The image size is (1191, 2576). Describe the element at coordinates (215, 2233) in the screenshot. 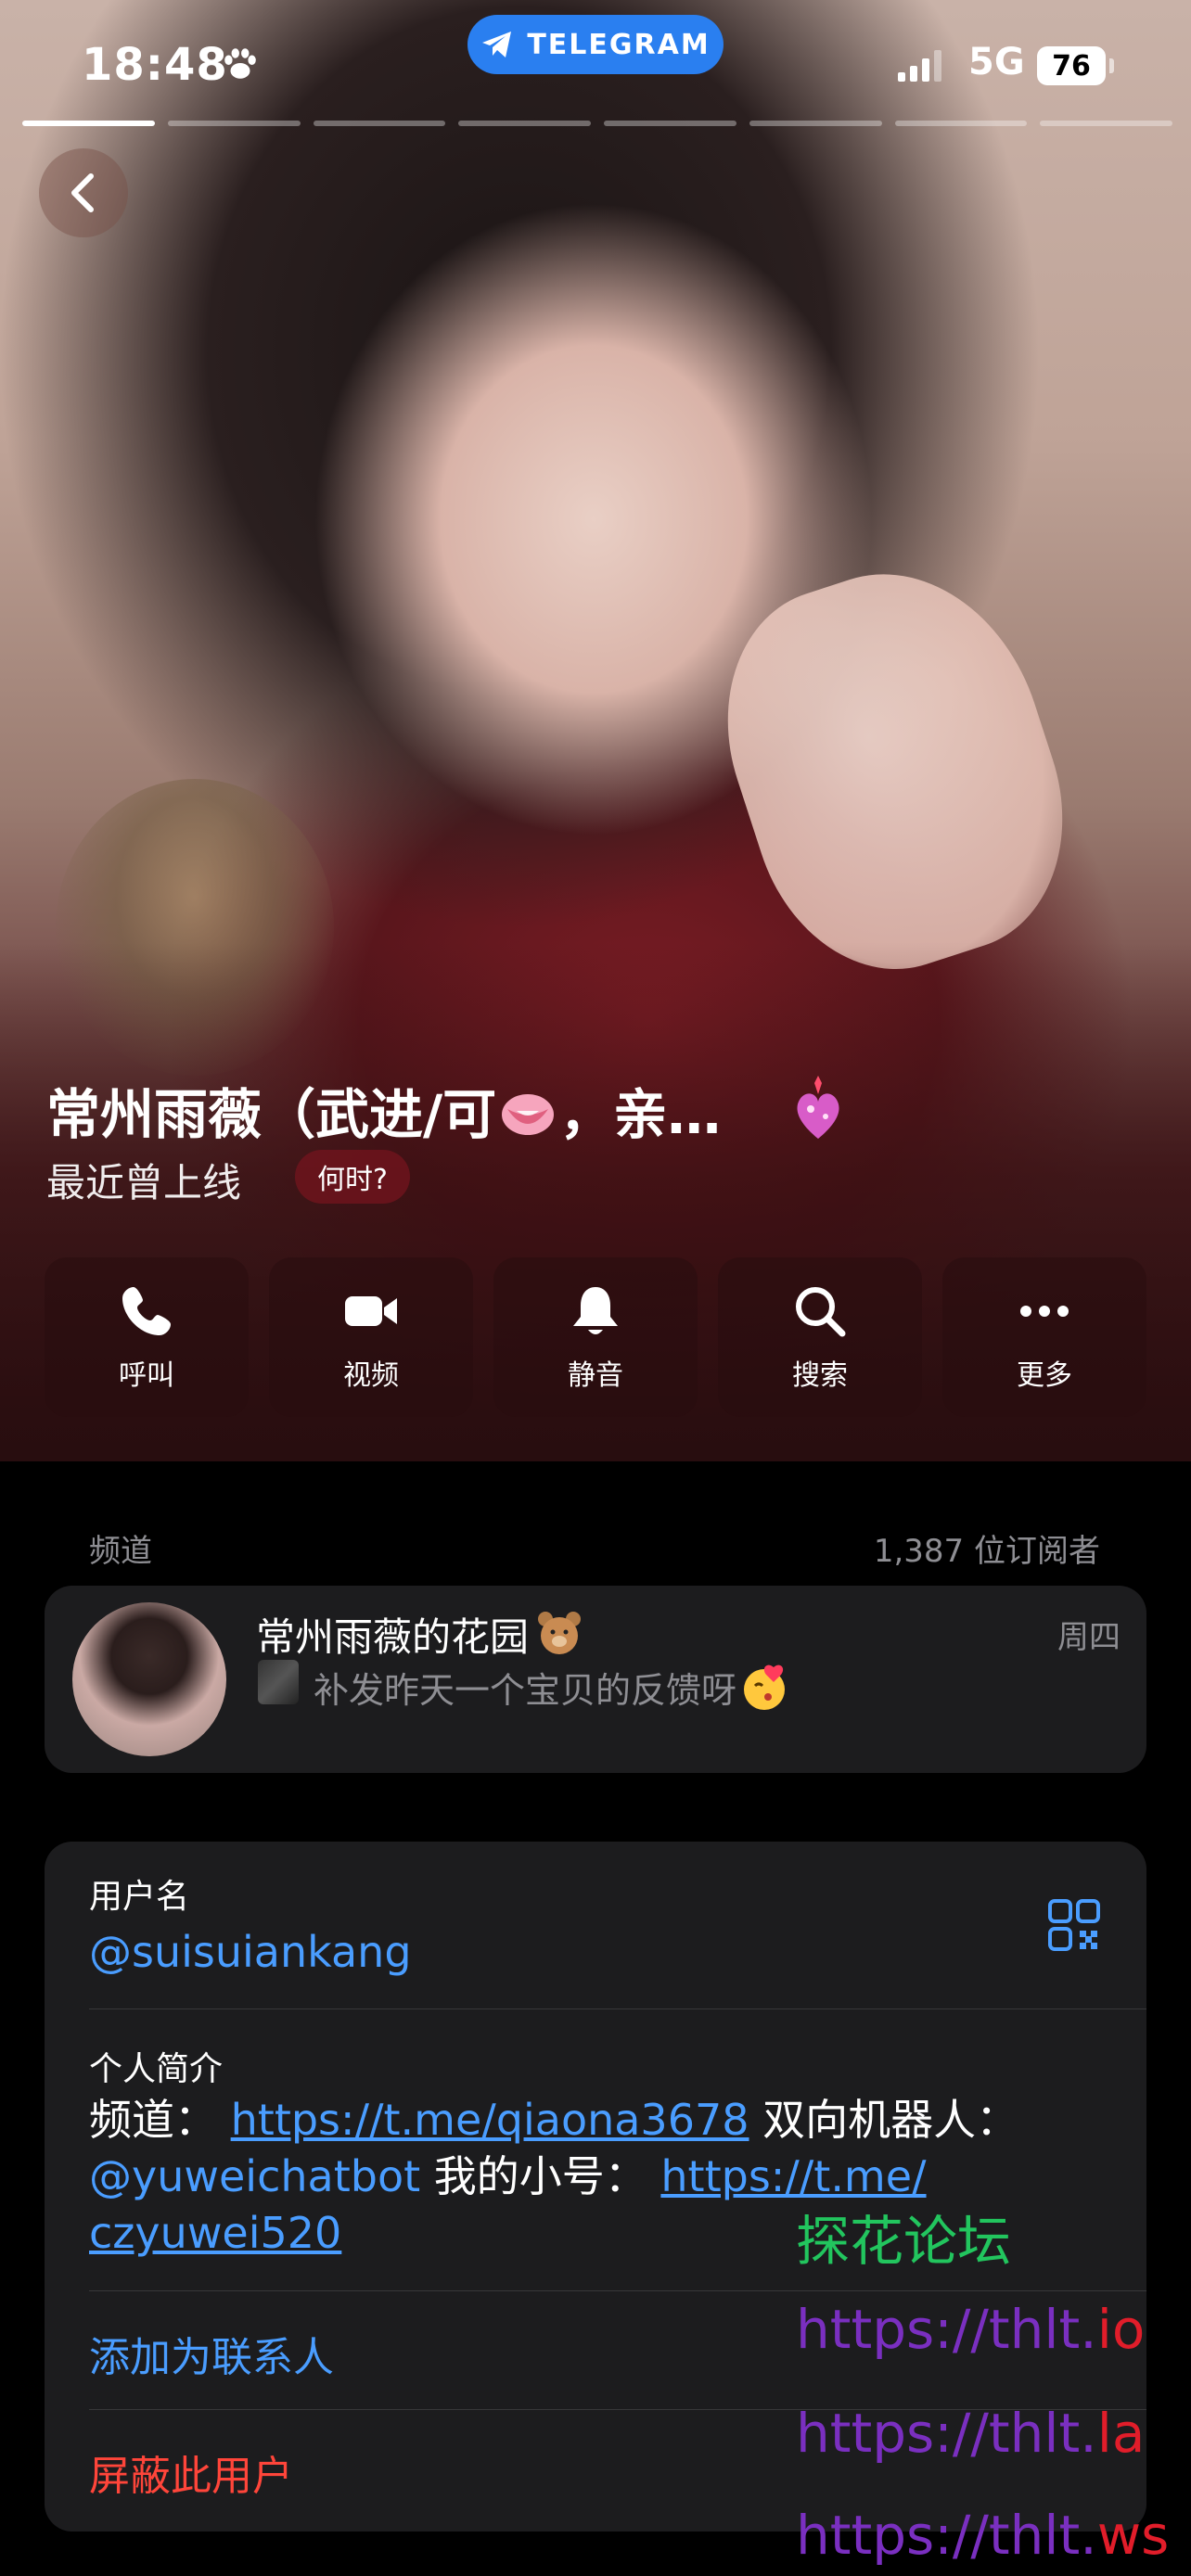

I see `bio-alt-link-continued: czyuwei520` at that location.